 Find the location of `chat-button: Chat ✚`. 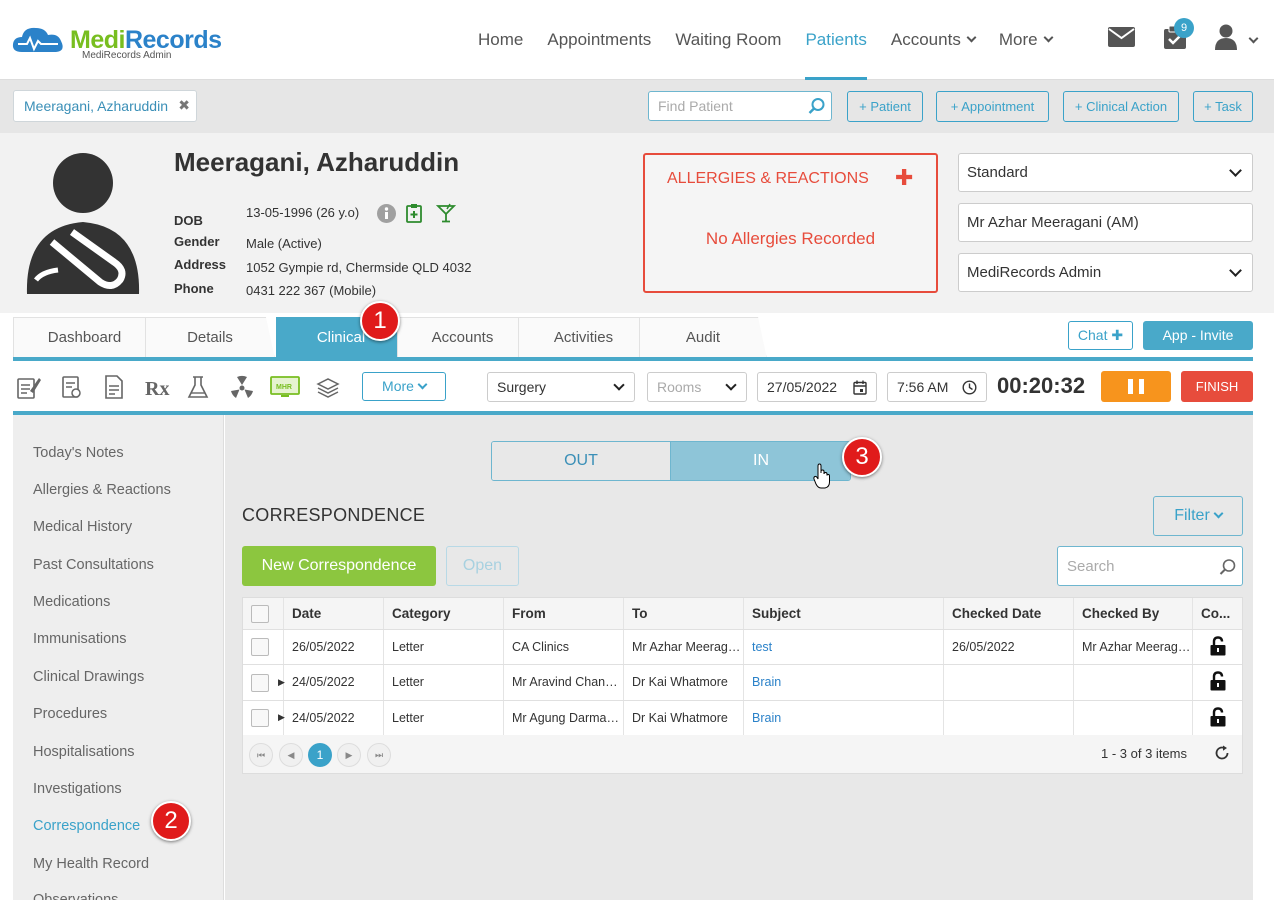

chat-button: Chat ✚ is located at coordinates (1100, 335).